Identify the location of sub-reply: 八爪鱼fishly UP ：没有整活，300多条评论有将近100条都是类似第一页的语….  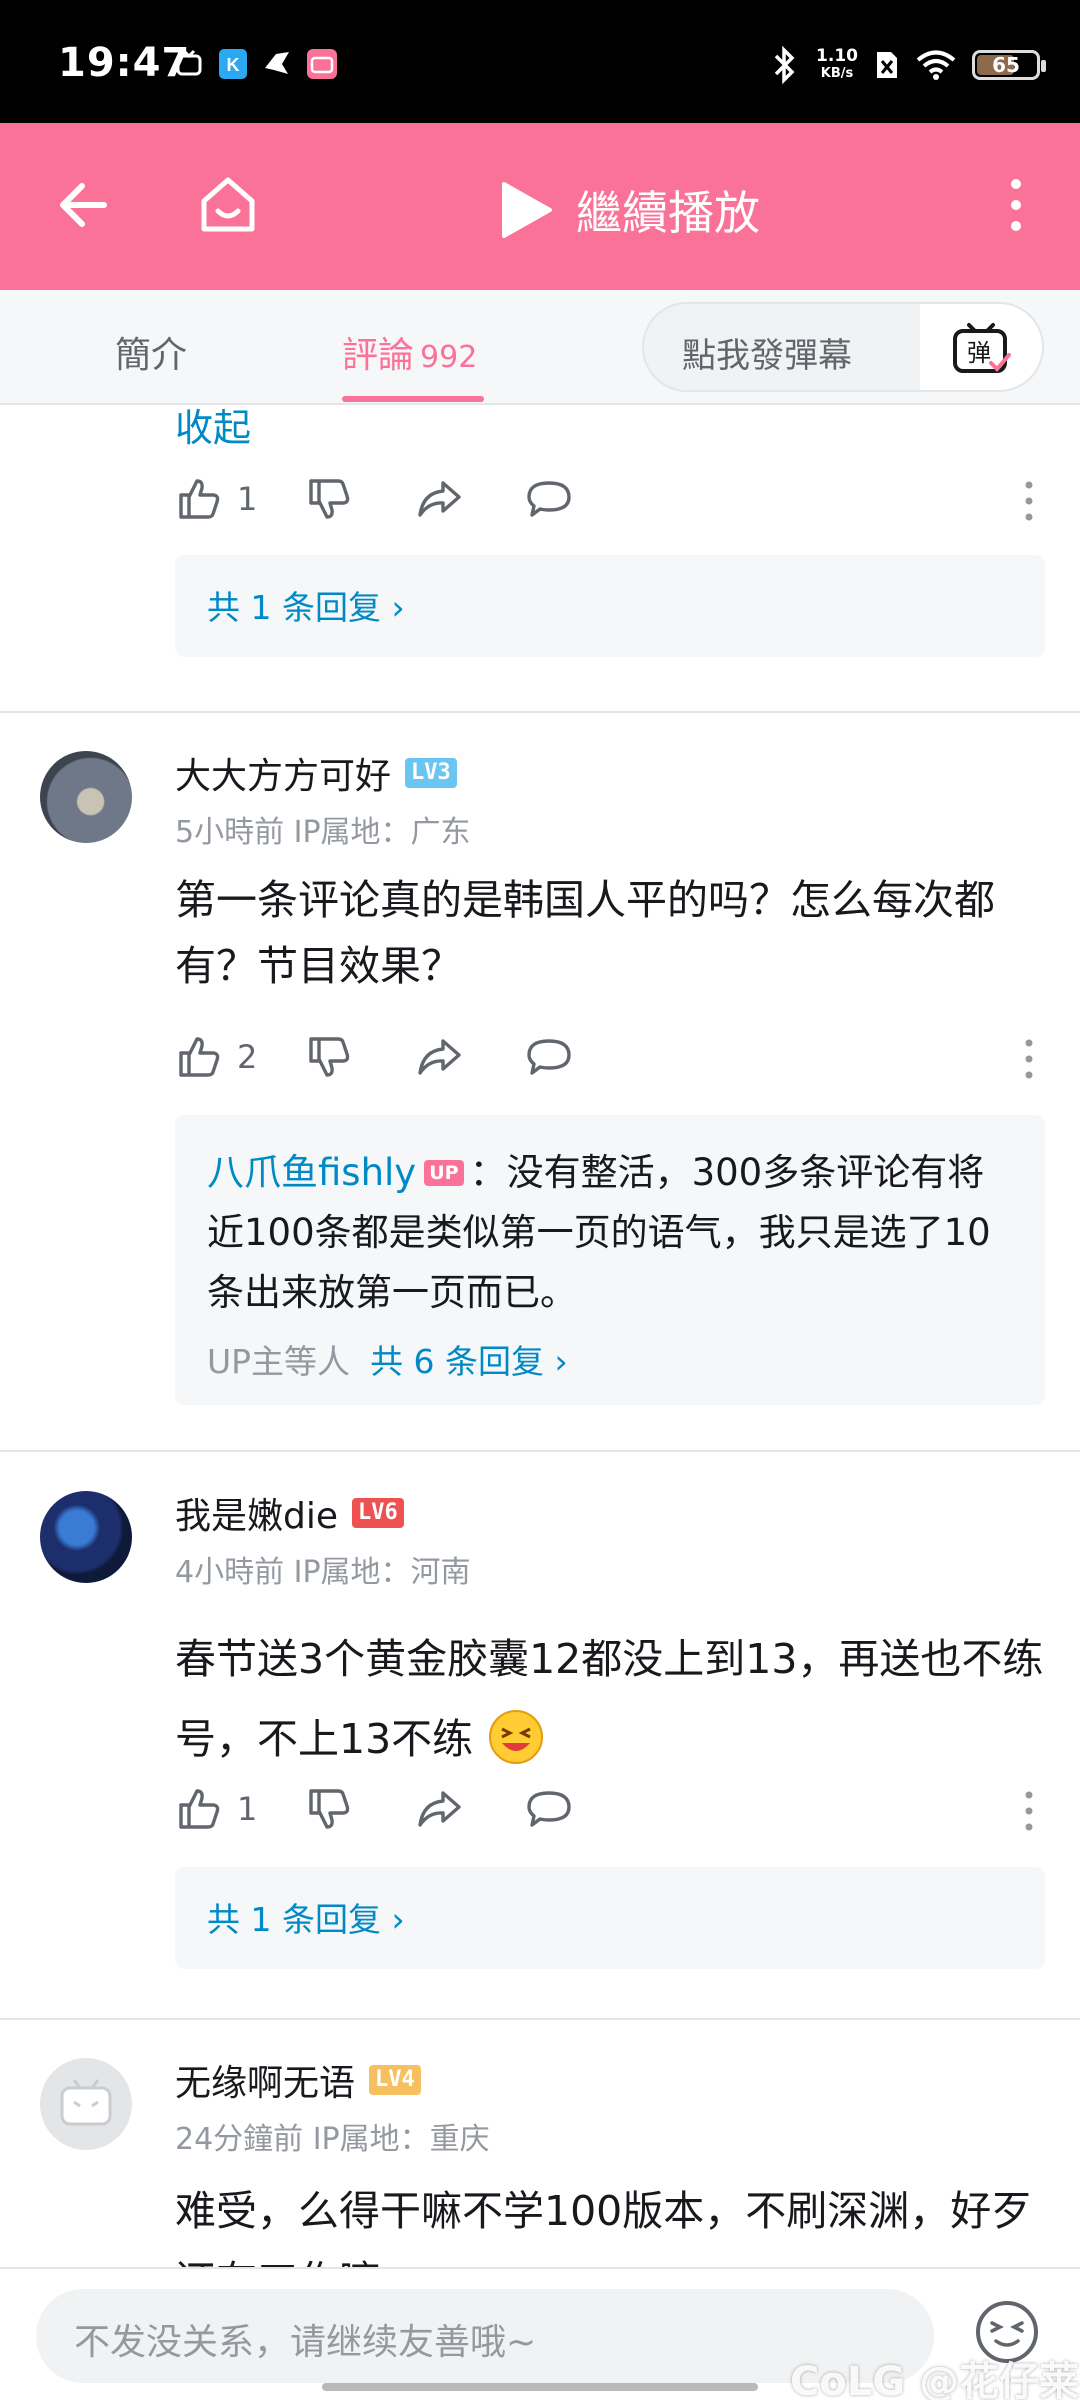
(610, 1219).